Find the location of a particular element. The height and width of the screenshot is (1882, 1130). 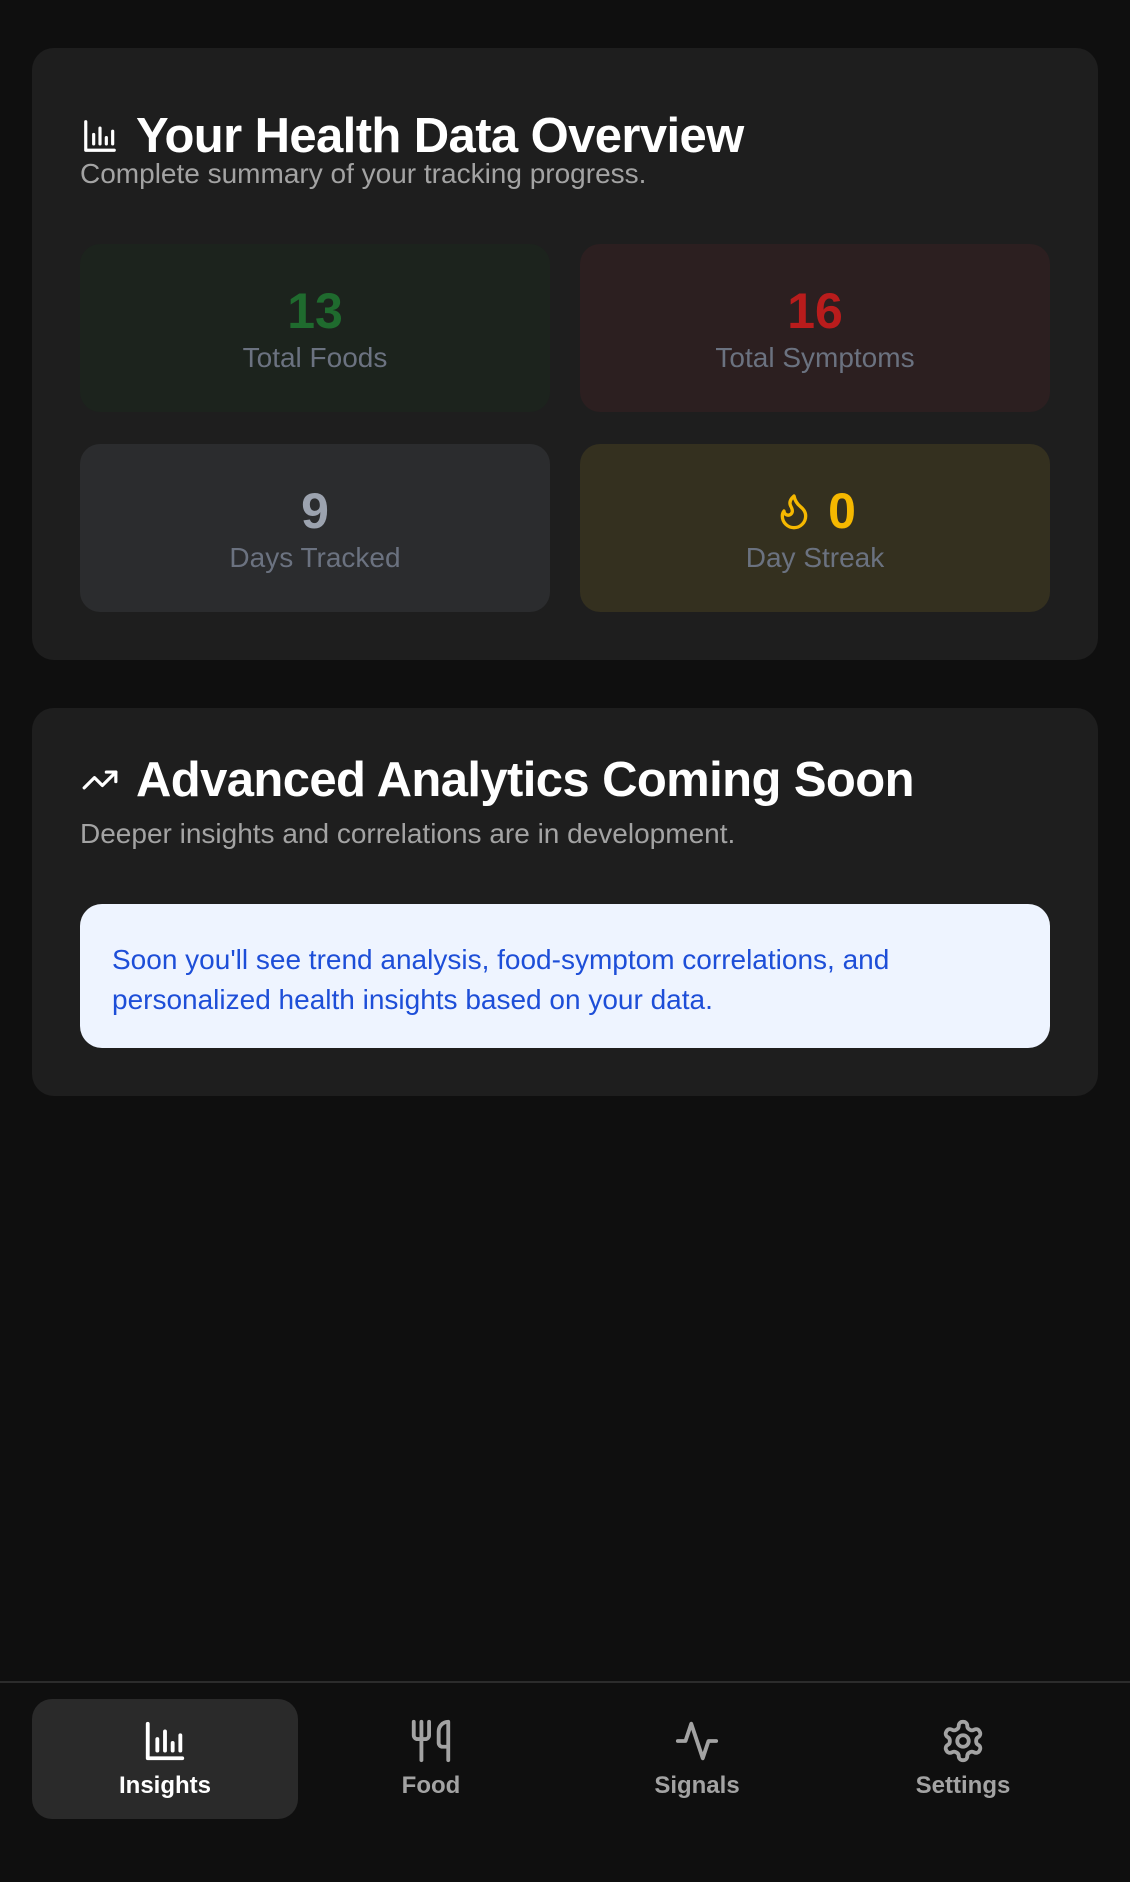

day-streak-label: Day Streak is located at coordinates (815, 557).